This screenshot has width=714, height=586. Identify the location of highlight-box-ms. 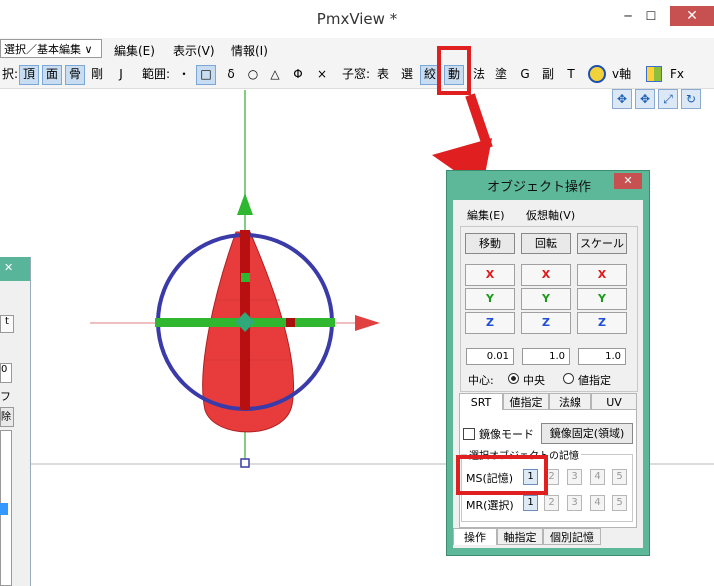
(502, 475).